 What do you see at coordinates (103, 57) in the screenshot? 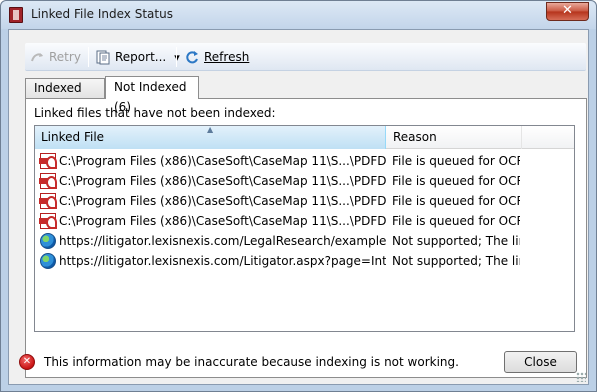
I see `report-icon` at bounding box center [103, 57].